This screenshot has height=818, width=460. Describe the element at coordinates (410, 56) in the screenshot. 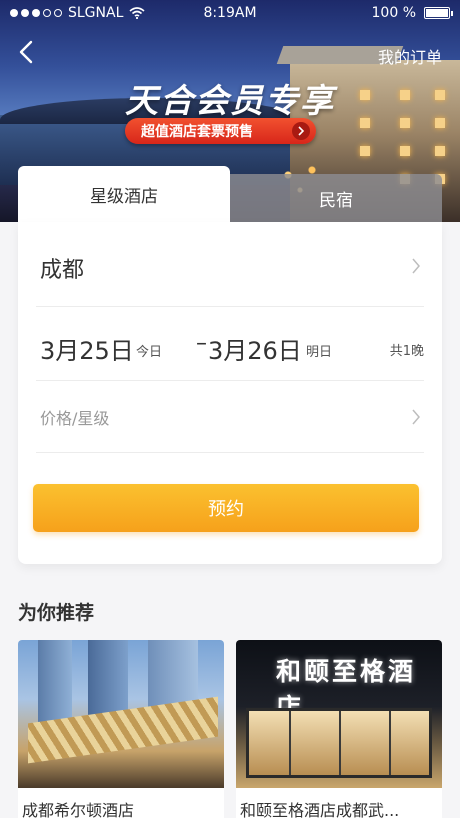

I see `my-orders-link: 我的订单` at that location.